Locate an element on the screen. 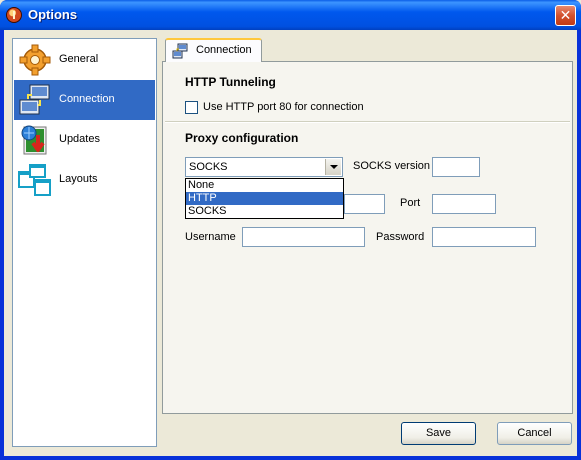 Image resolution: width=581 pixels, height=460 pixels. dropdown-option-http: HTTP is located at coordinates (264, 198).